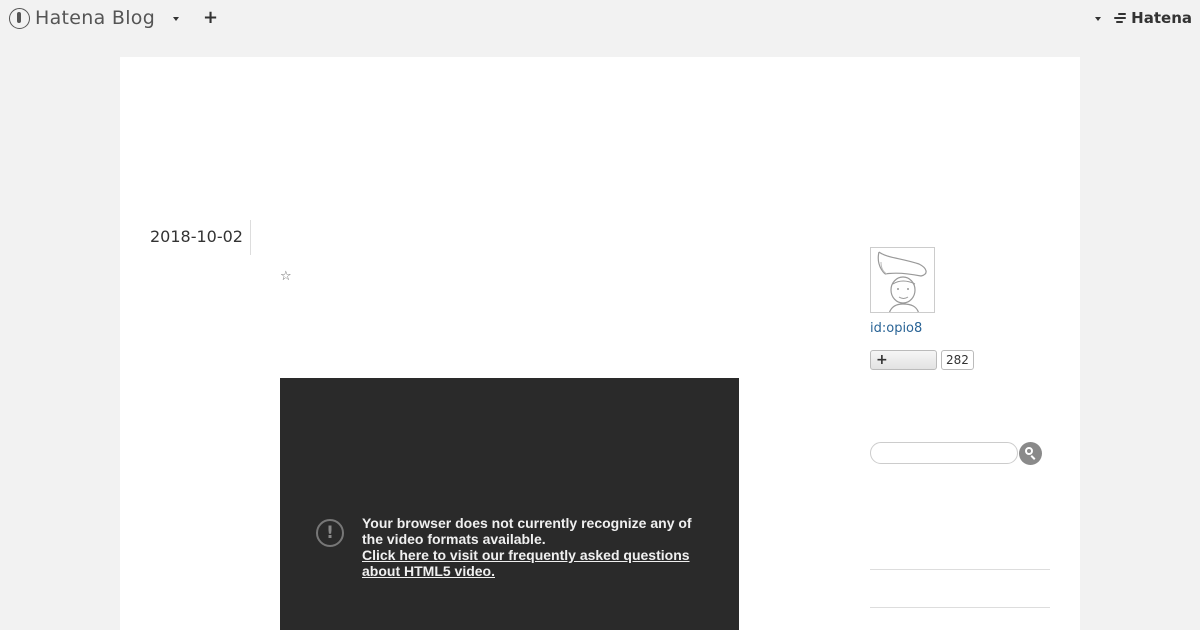 This screenshot has width=1200, height=630. What do you see at coordinates (330, 533) in the screenshot?
I see `alert-icon: !` at bounding box center [330, 533].